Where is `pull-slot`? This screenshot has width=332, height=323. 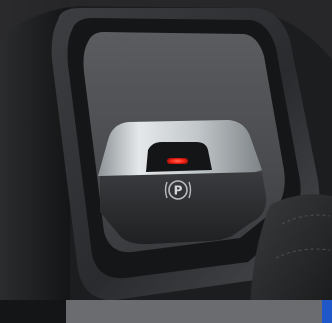
pull-slot is located at coordinates (179, 157).